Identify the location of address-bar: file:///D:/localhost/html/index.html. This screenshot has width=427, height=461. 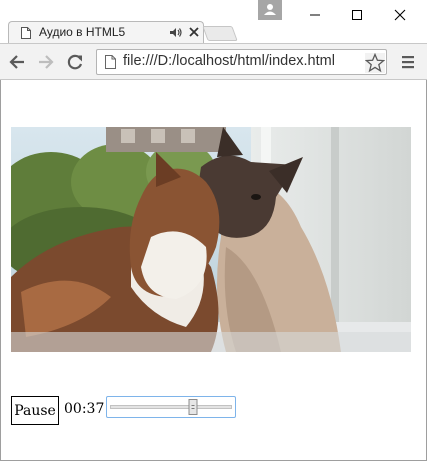
(241, 62).